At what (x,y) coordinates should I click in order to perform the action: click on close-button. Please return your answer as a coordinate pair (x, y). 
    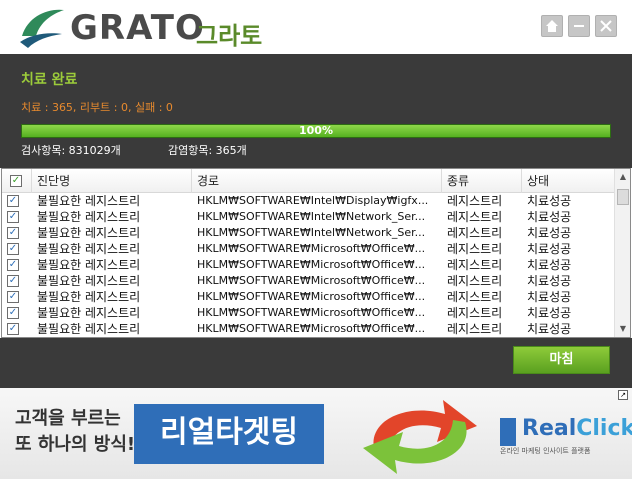
    Looking at the image, I should click on (606, 26).